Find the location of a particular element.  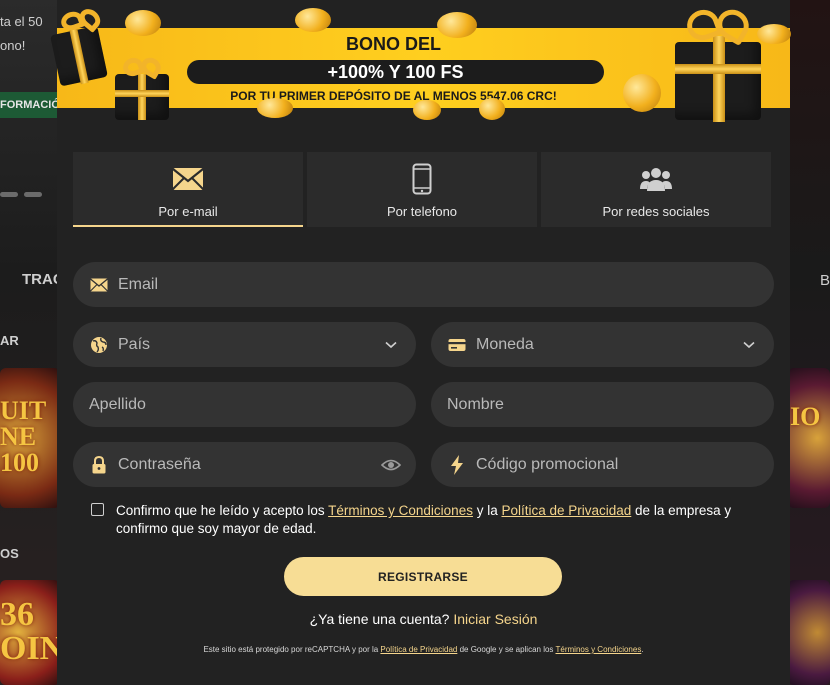

tab-email: Por e-mail is located at coordinates (188, 189).